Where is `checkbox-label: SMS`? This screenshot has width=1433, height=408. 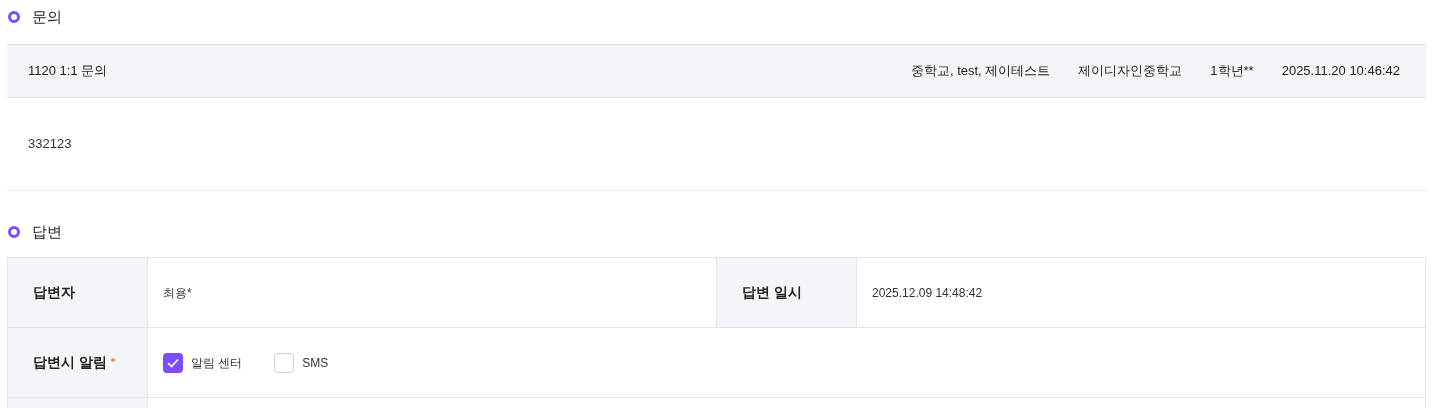 checkbox-label: SMS is located at coordinates (315, 363).